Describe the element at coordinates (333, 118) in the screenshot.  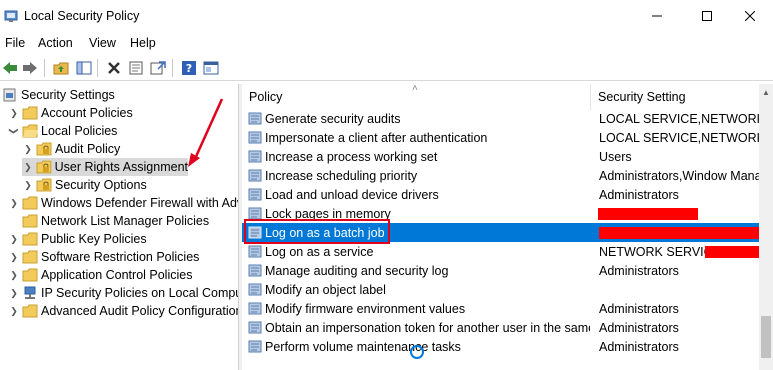
I see `policy-name: Generate security audits` at that location.